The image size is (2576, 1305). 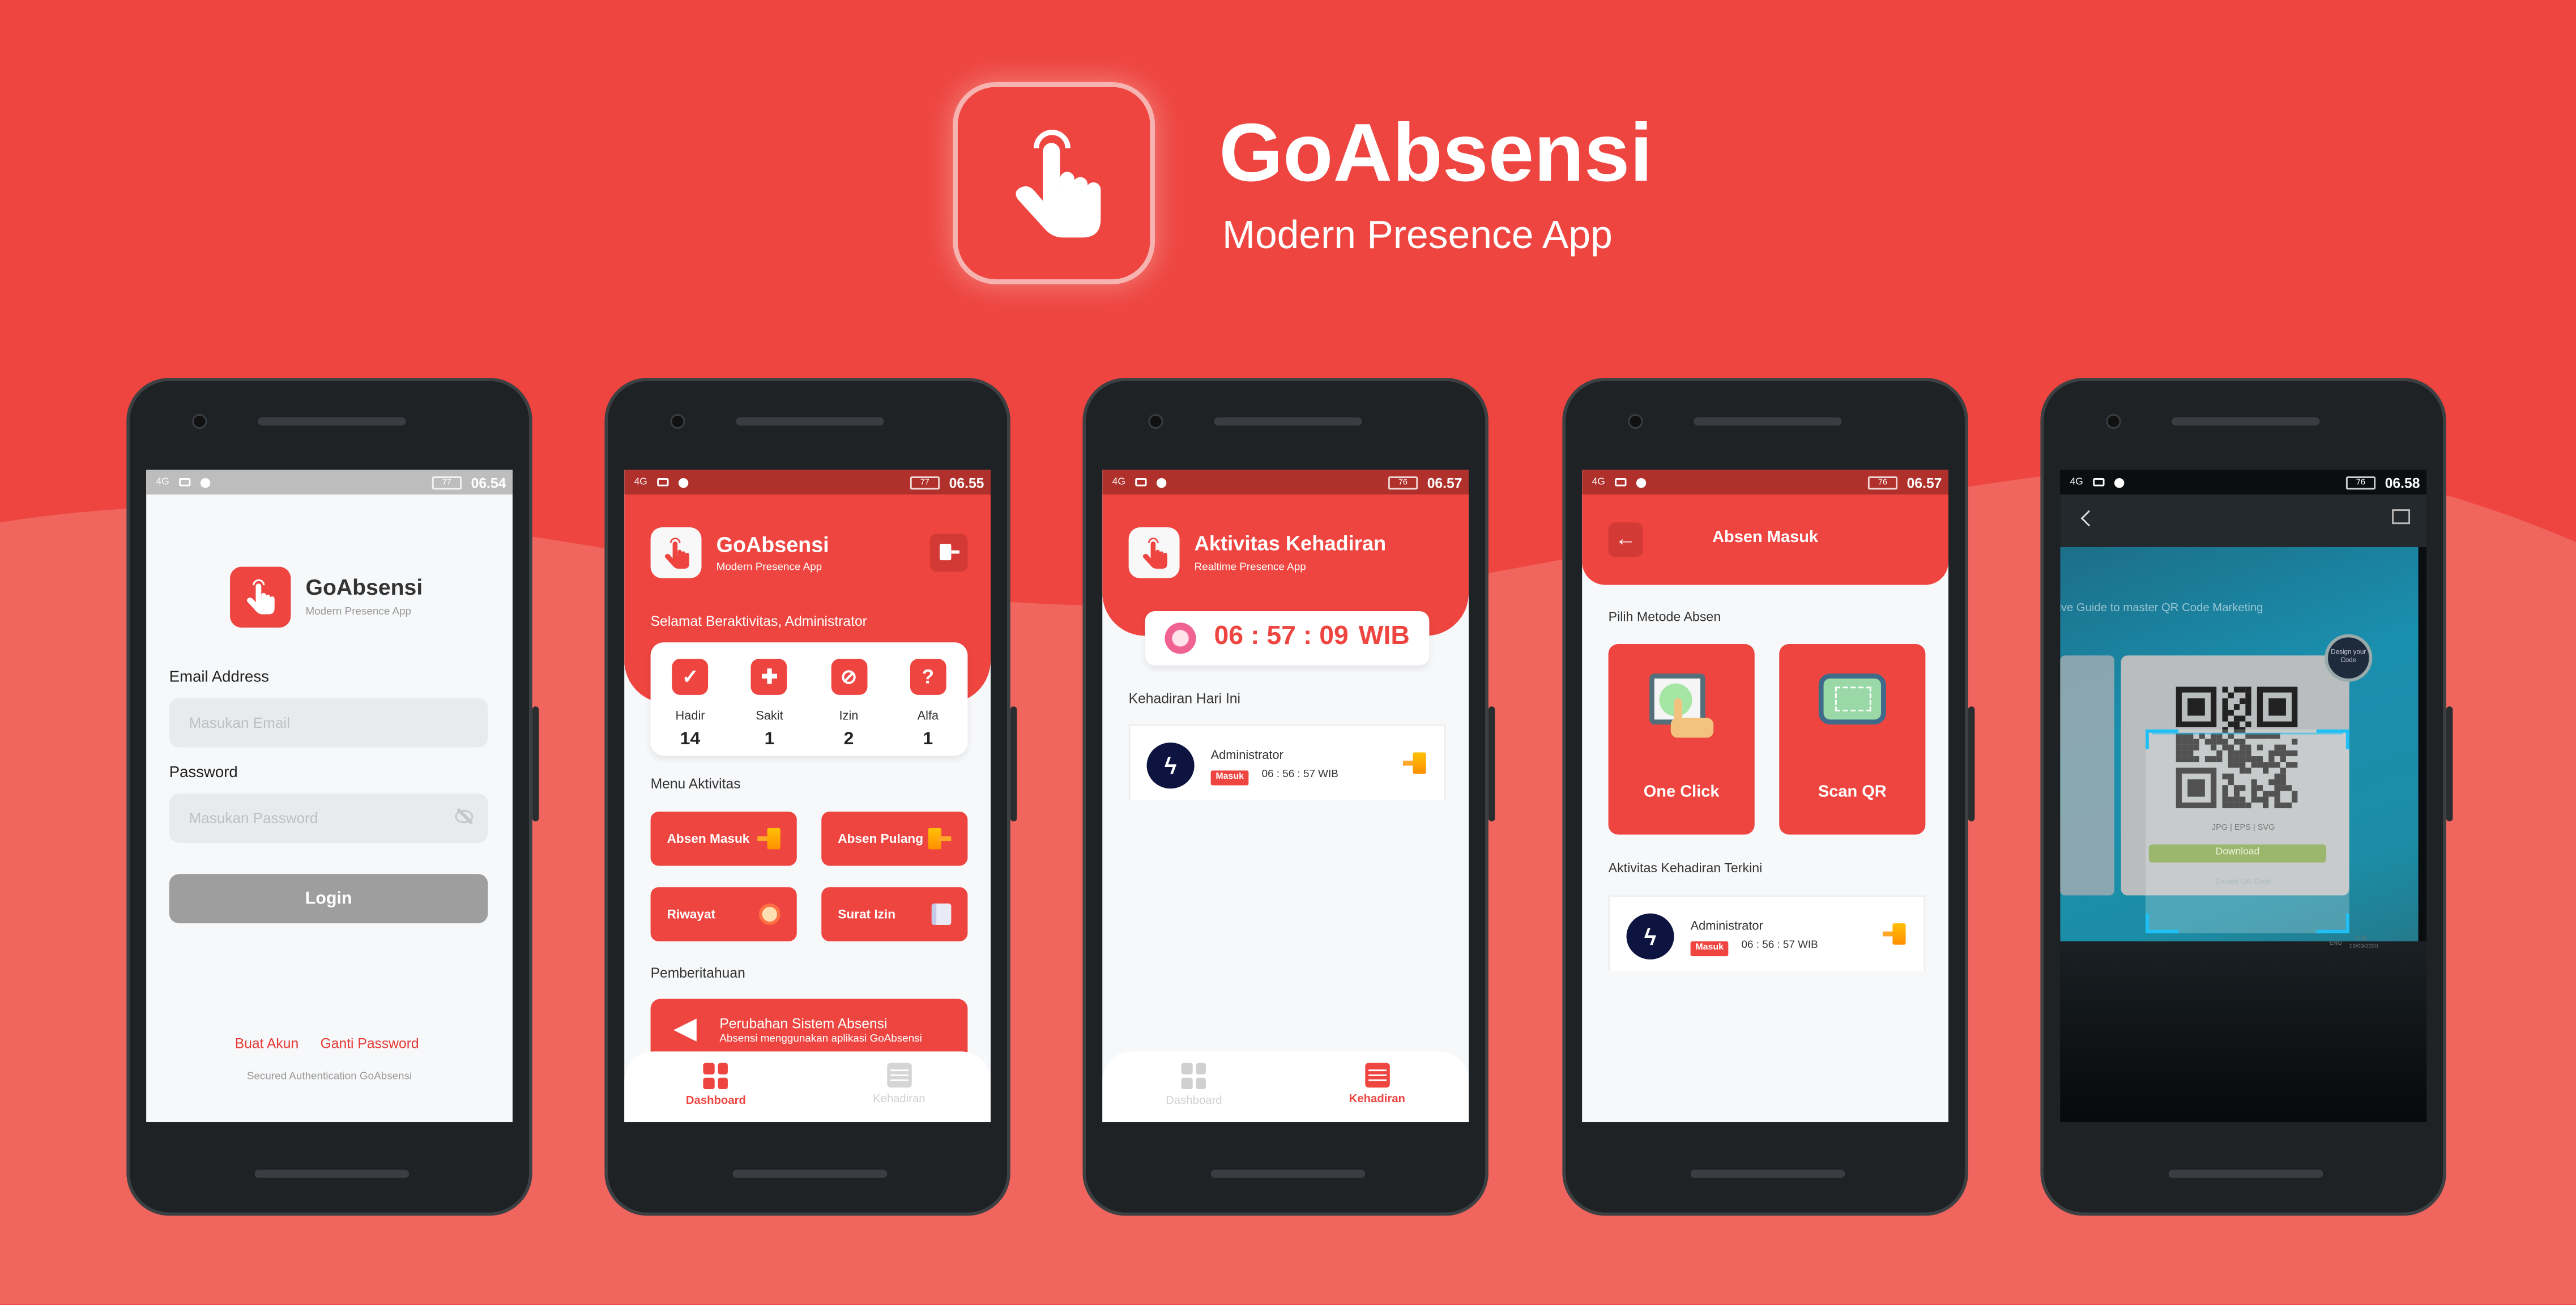 I want to click on scan-qr-button: Scan QR, so click(x=1852, y=739).